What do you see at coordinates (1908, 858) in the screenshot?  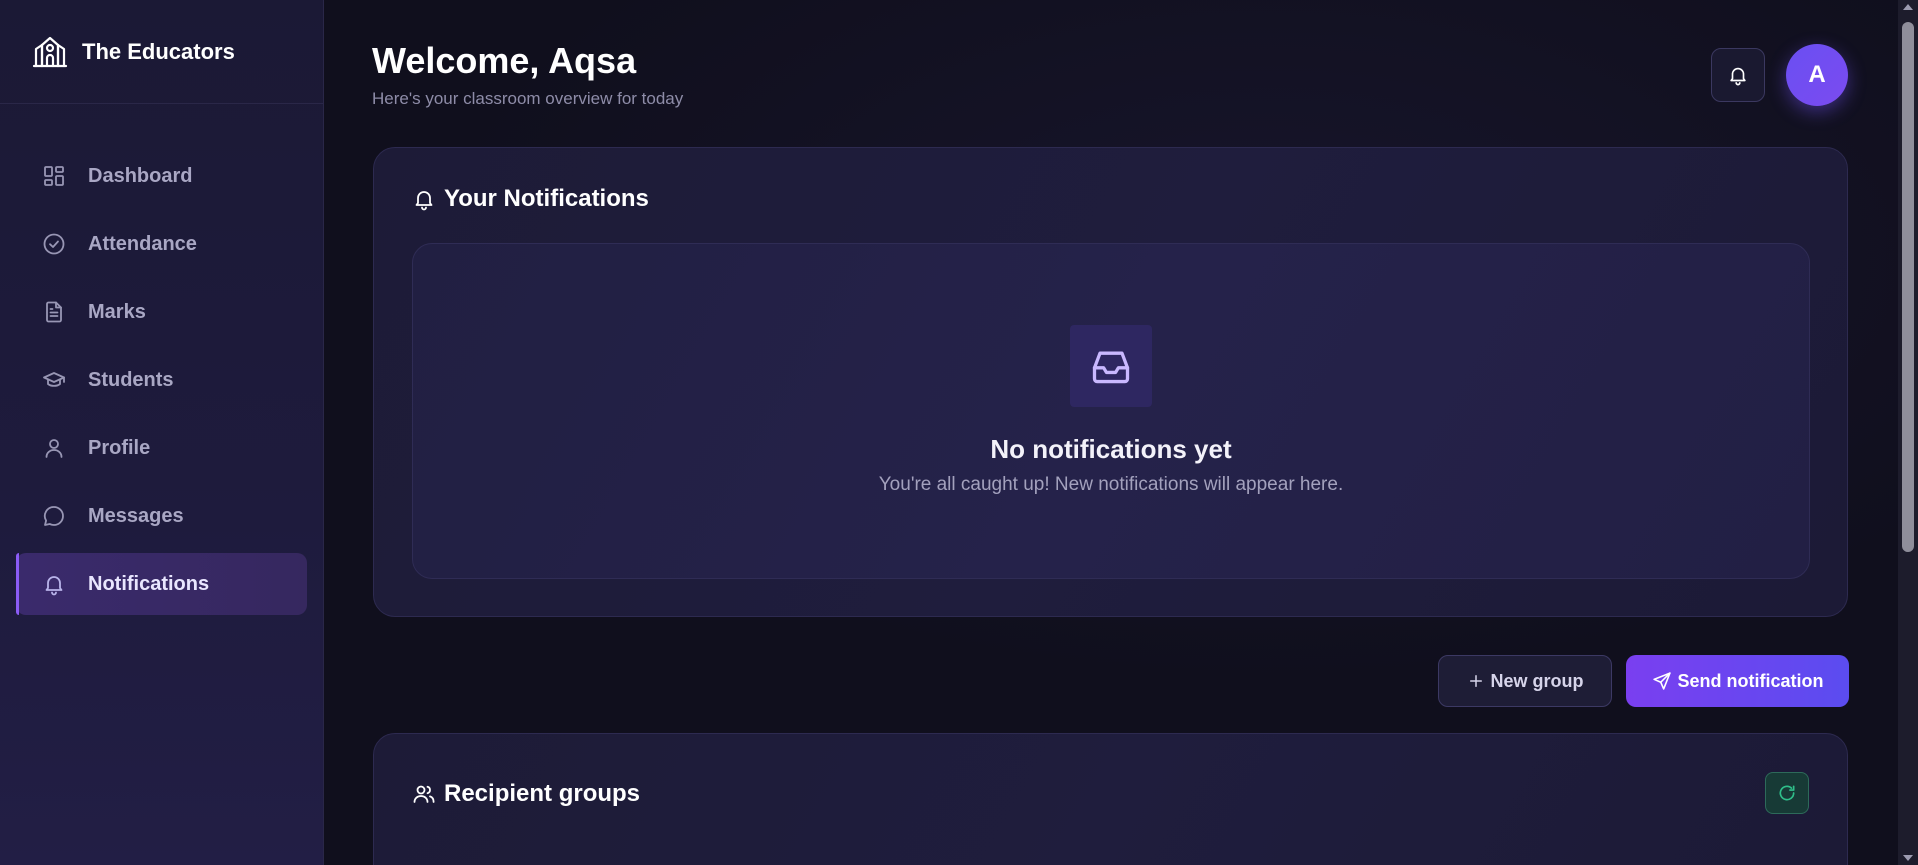 I see `scroll-down-arrow-icon` at bounding box center [1908, 858].